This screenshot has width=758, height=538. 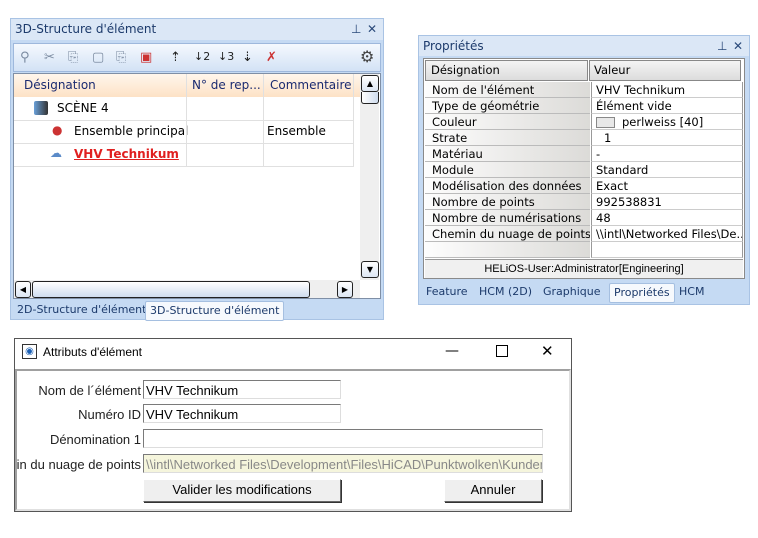 What do you see at coordinates (507, 154) in the screenshot?
I see `property-label: Matériau` at bounding box center [507, 154].